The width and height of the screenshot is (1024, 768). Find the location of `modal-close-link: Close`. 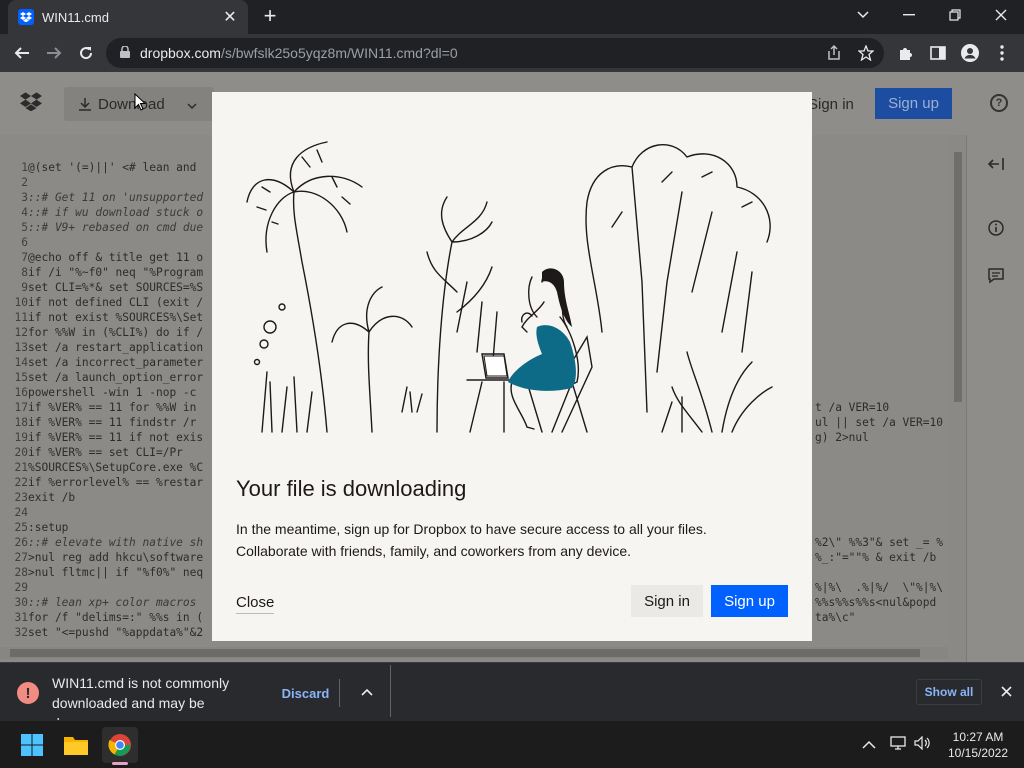

modal-close-link: Close is located at coordinates (255, 604).